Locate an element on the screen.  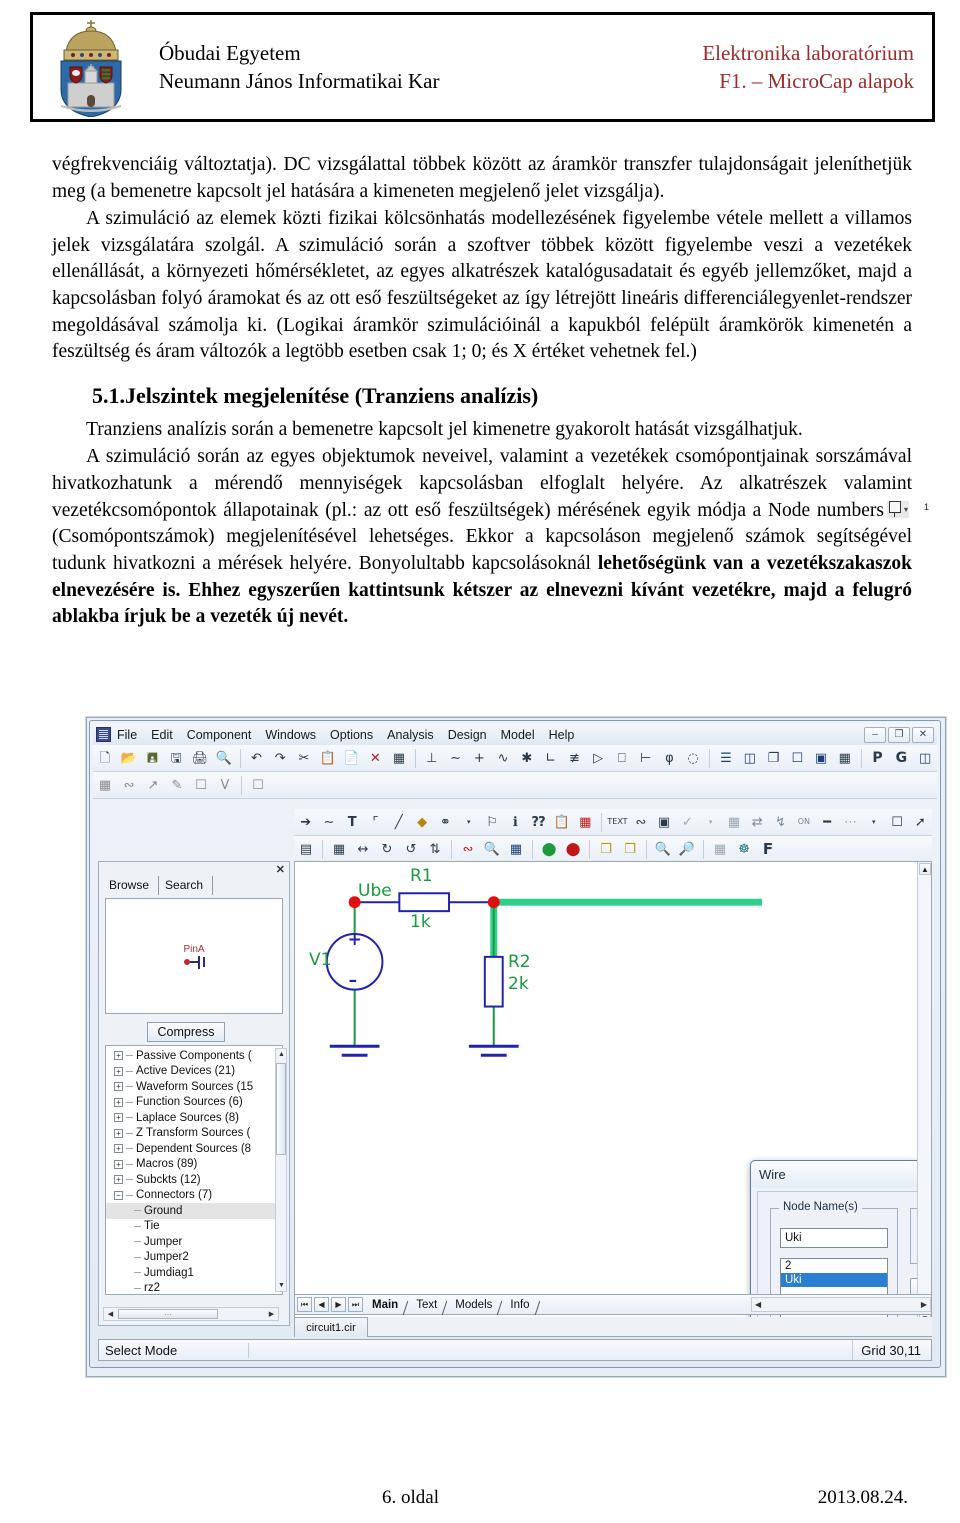
check-icon: ✓ is located at coordinates (687, 822).